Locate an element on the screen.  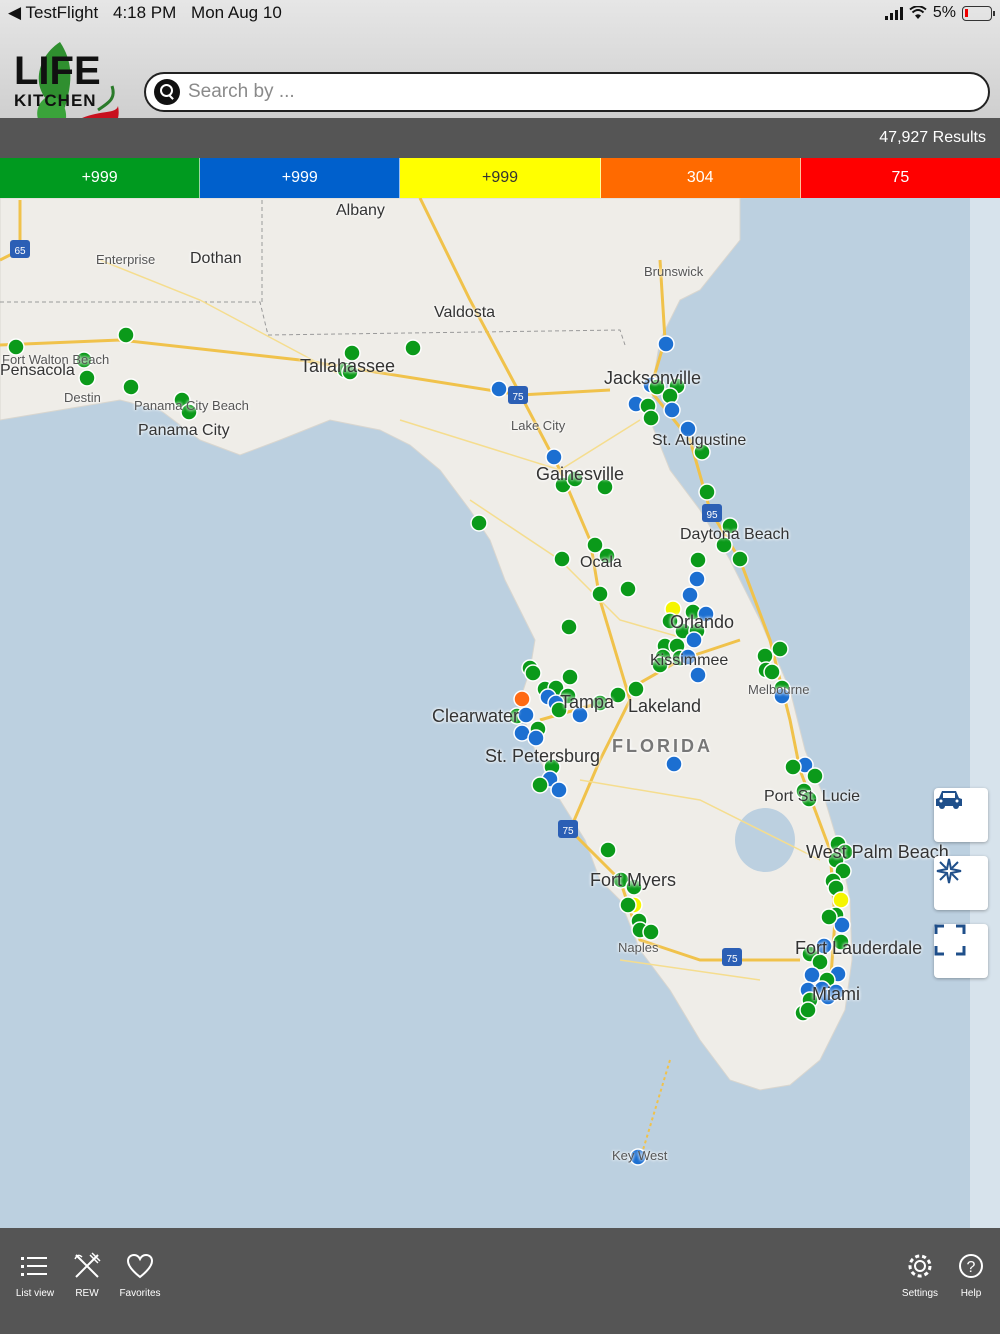
place-label: Fort Lauderdale is located at coordinates (859, 948).